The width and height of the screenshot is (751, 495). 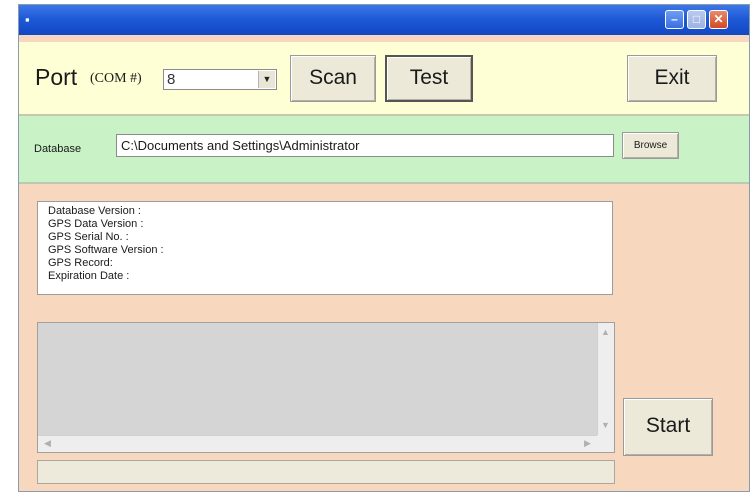 What do you see at coordinates (365, 145) in the screenshot?
I see `database-path-field: C:\Documents and Settings\Administrator` at bounding box center [365, 145].